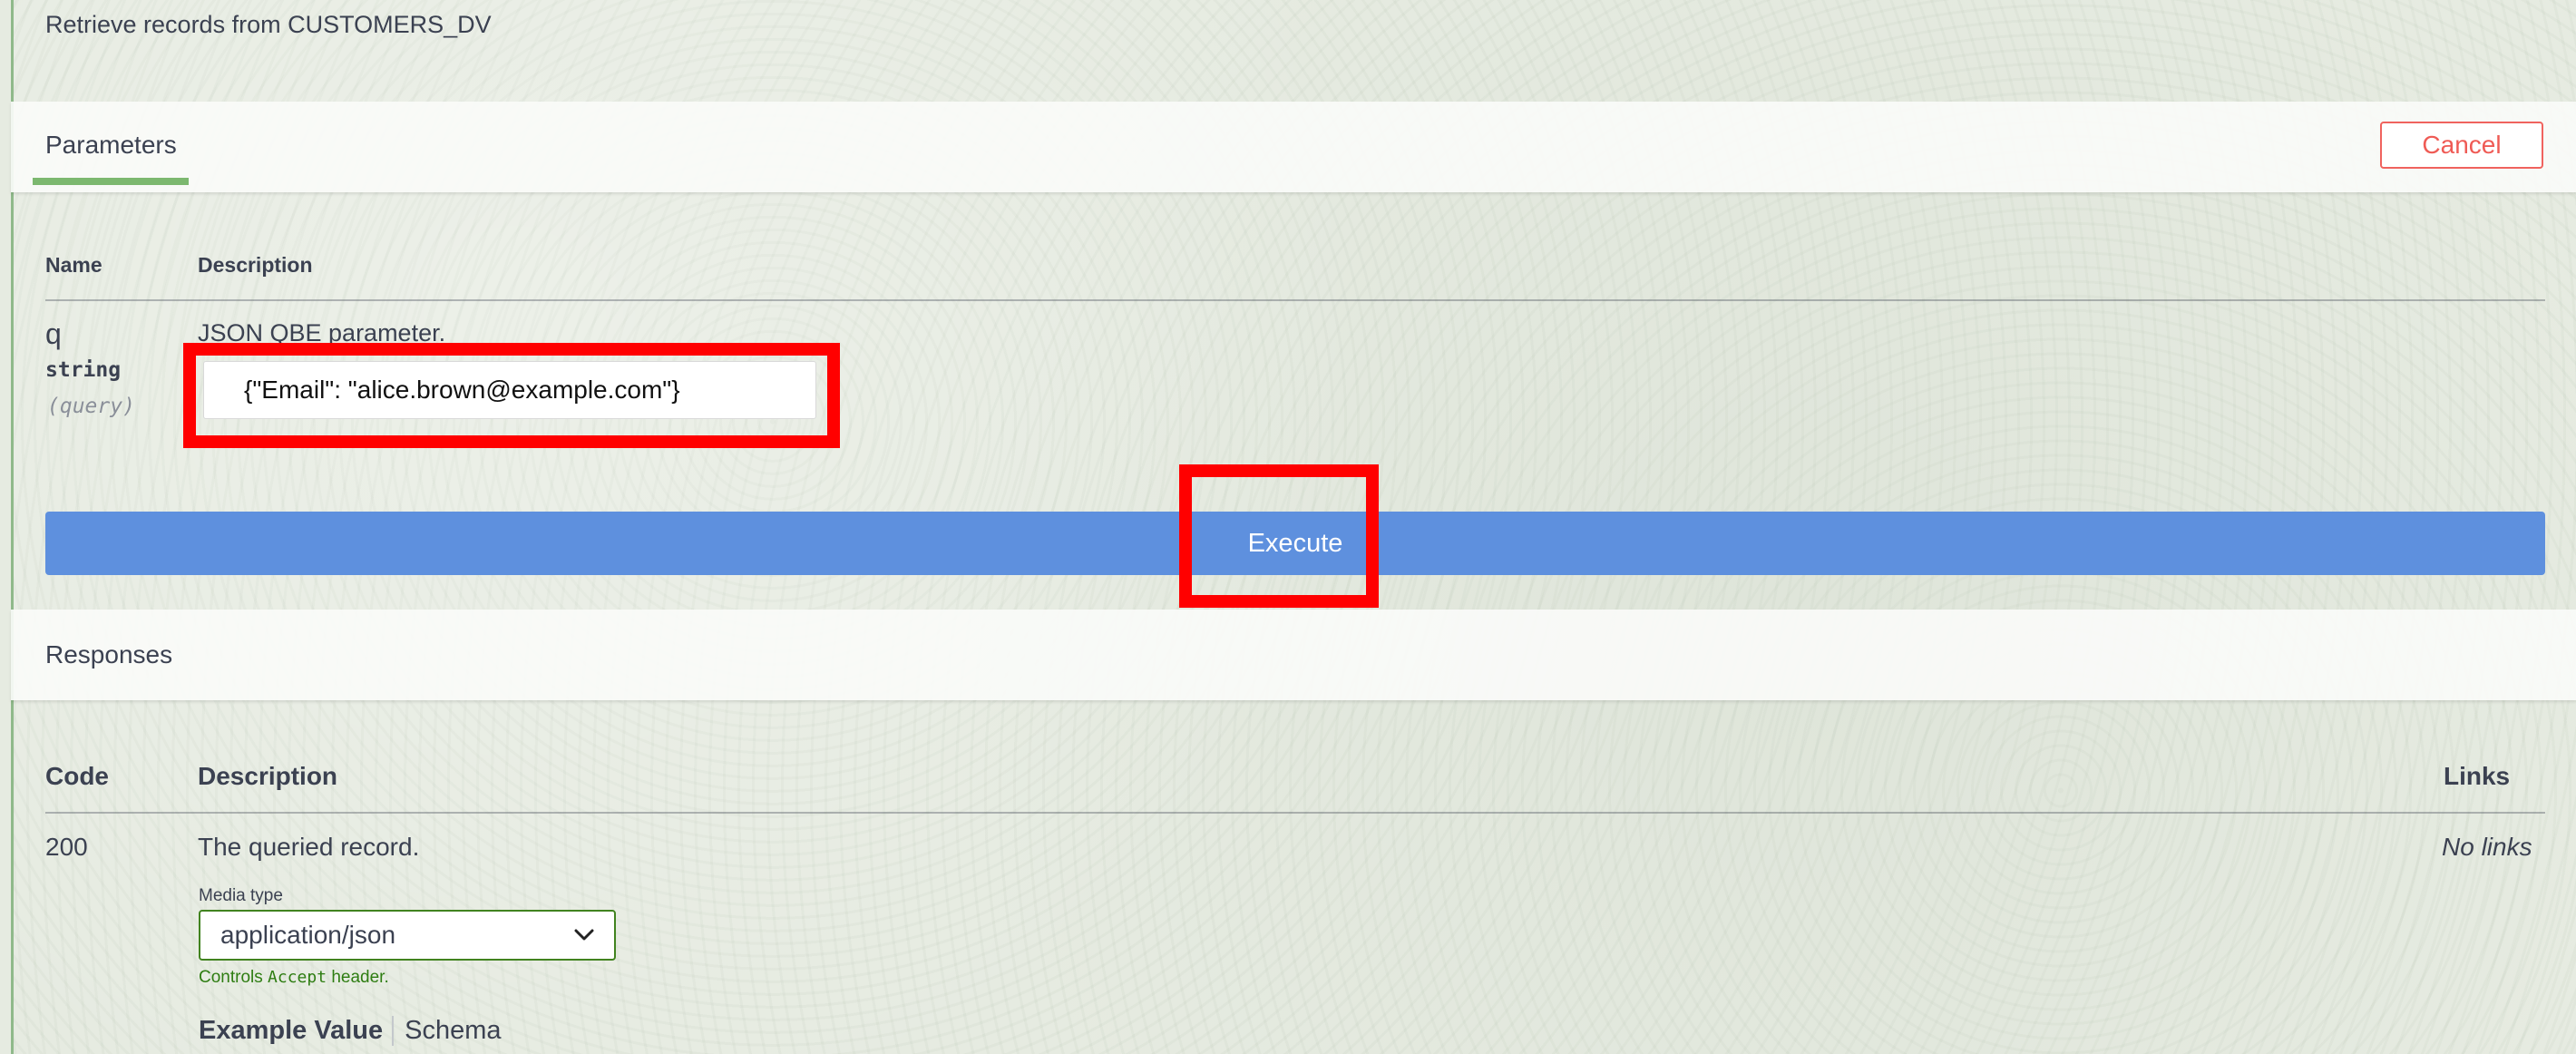 The height and width of the screenshot is (1054, 2576). I want to click on media-type-label: Media type, so click(241, 896).